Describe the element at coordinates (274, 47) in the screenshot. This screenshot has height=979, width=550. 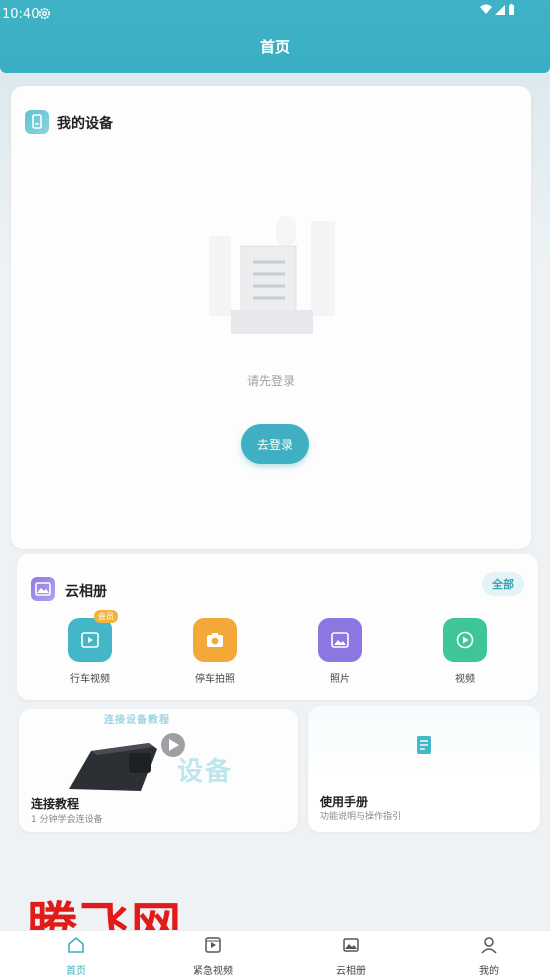
I see `page-title: 首页` at that location.